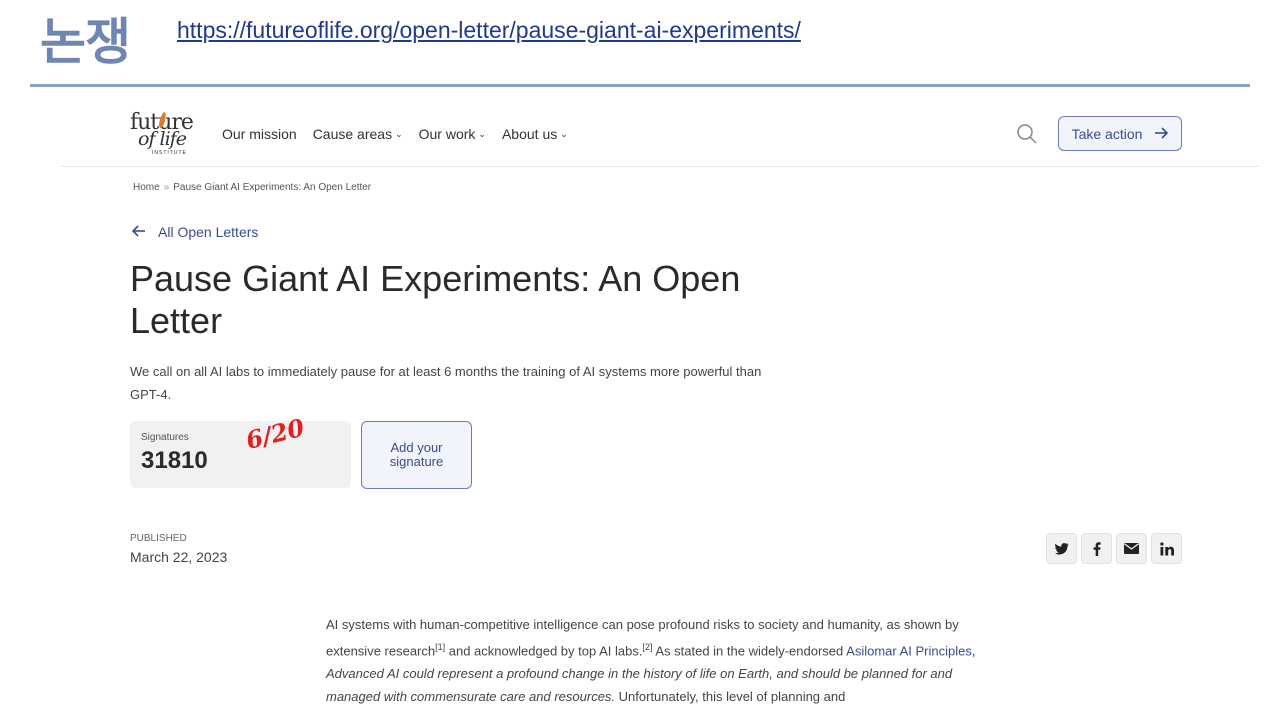 This screenshot has width=1280, height=720. I want to click on signatures-count: 31810, so click(174, 460).